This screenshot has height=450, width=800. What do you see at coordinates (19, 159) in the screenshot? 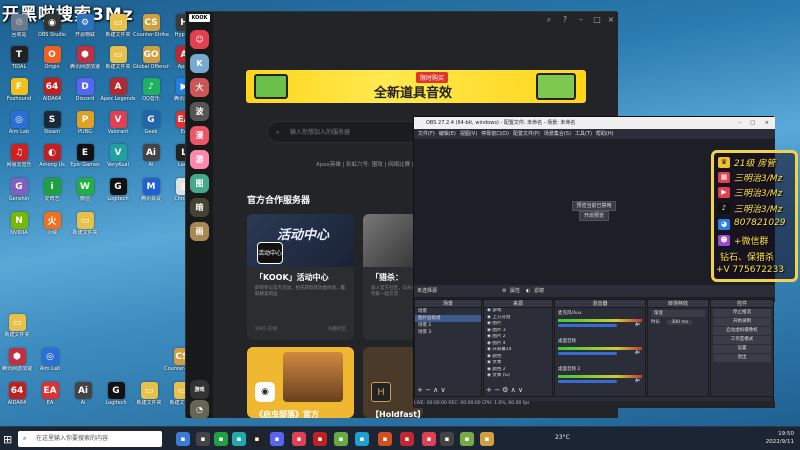
I see `desktop-icon: ♫ 网易云音乐` at bounding box center [19, 159].